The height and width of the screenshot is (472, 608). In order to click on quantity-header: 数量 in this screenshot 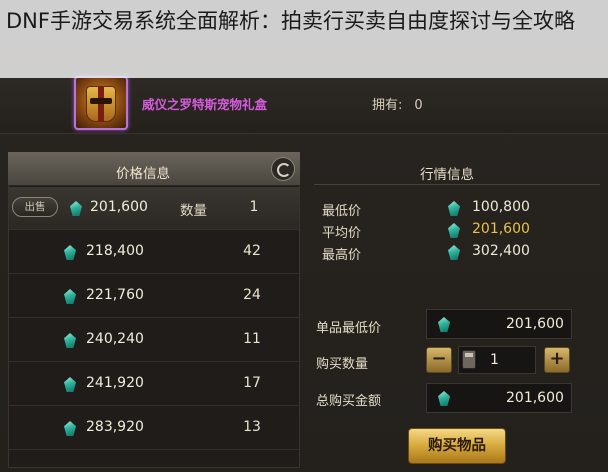, I will do `click(193, 211)`.